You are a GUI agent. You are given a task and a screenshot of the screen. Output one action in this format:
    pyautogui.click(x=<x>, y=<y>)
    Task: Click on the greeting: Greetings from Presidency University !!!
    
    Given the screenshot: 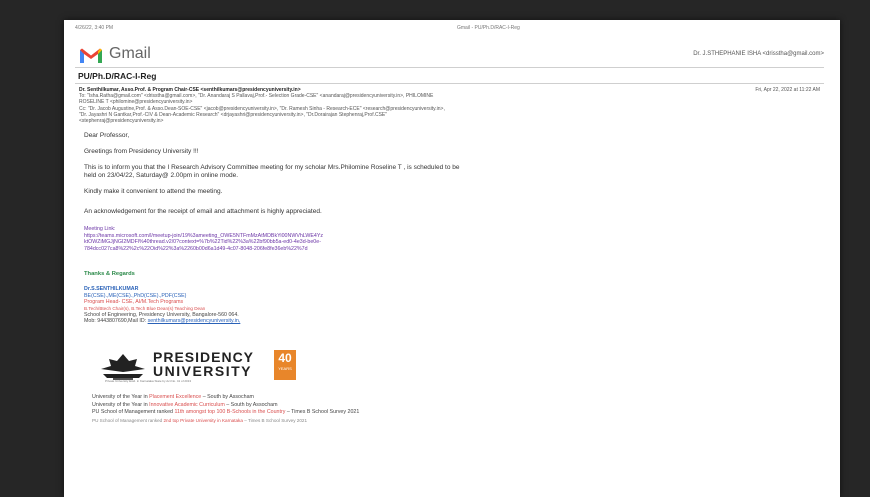 What is the action you would take?
    pyautogui.click(x=141, y=151)
    